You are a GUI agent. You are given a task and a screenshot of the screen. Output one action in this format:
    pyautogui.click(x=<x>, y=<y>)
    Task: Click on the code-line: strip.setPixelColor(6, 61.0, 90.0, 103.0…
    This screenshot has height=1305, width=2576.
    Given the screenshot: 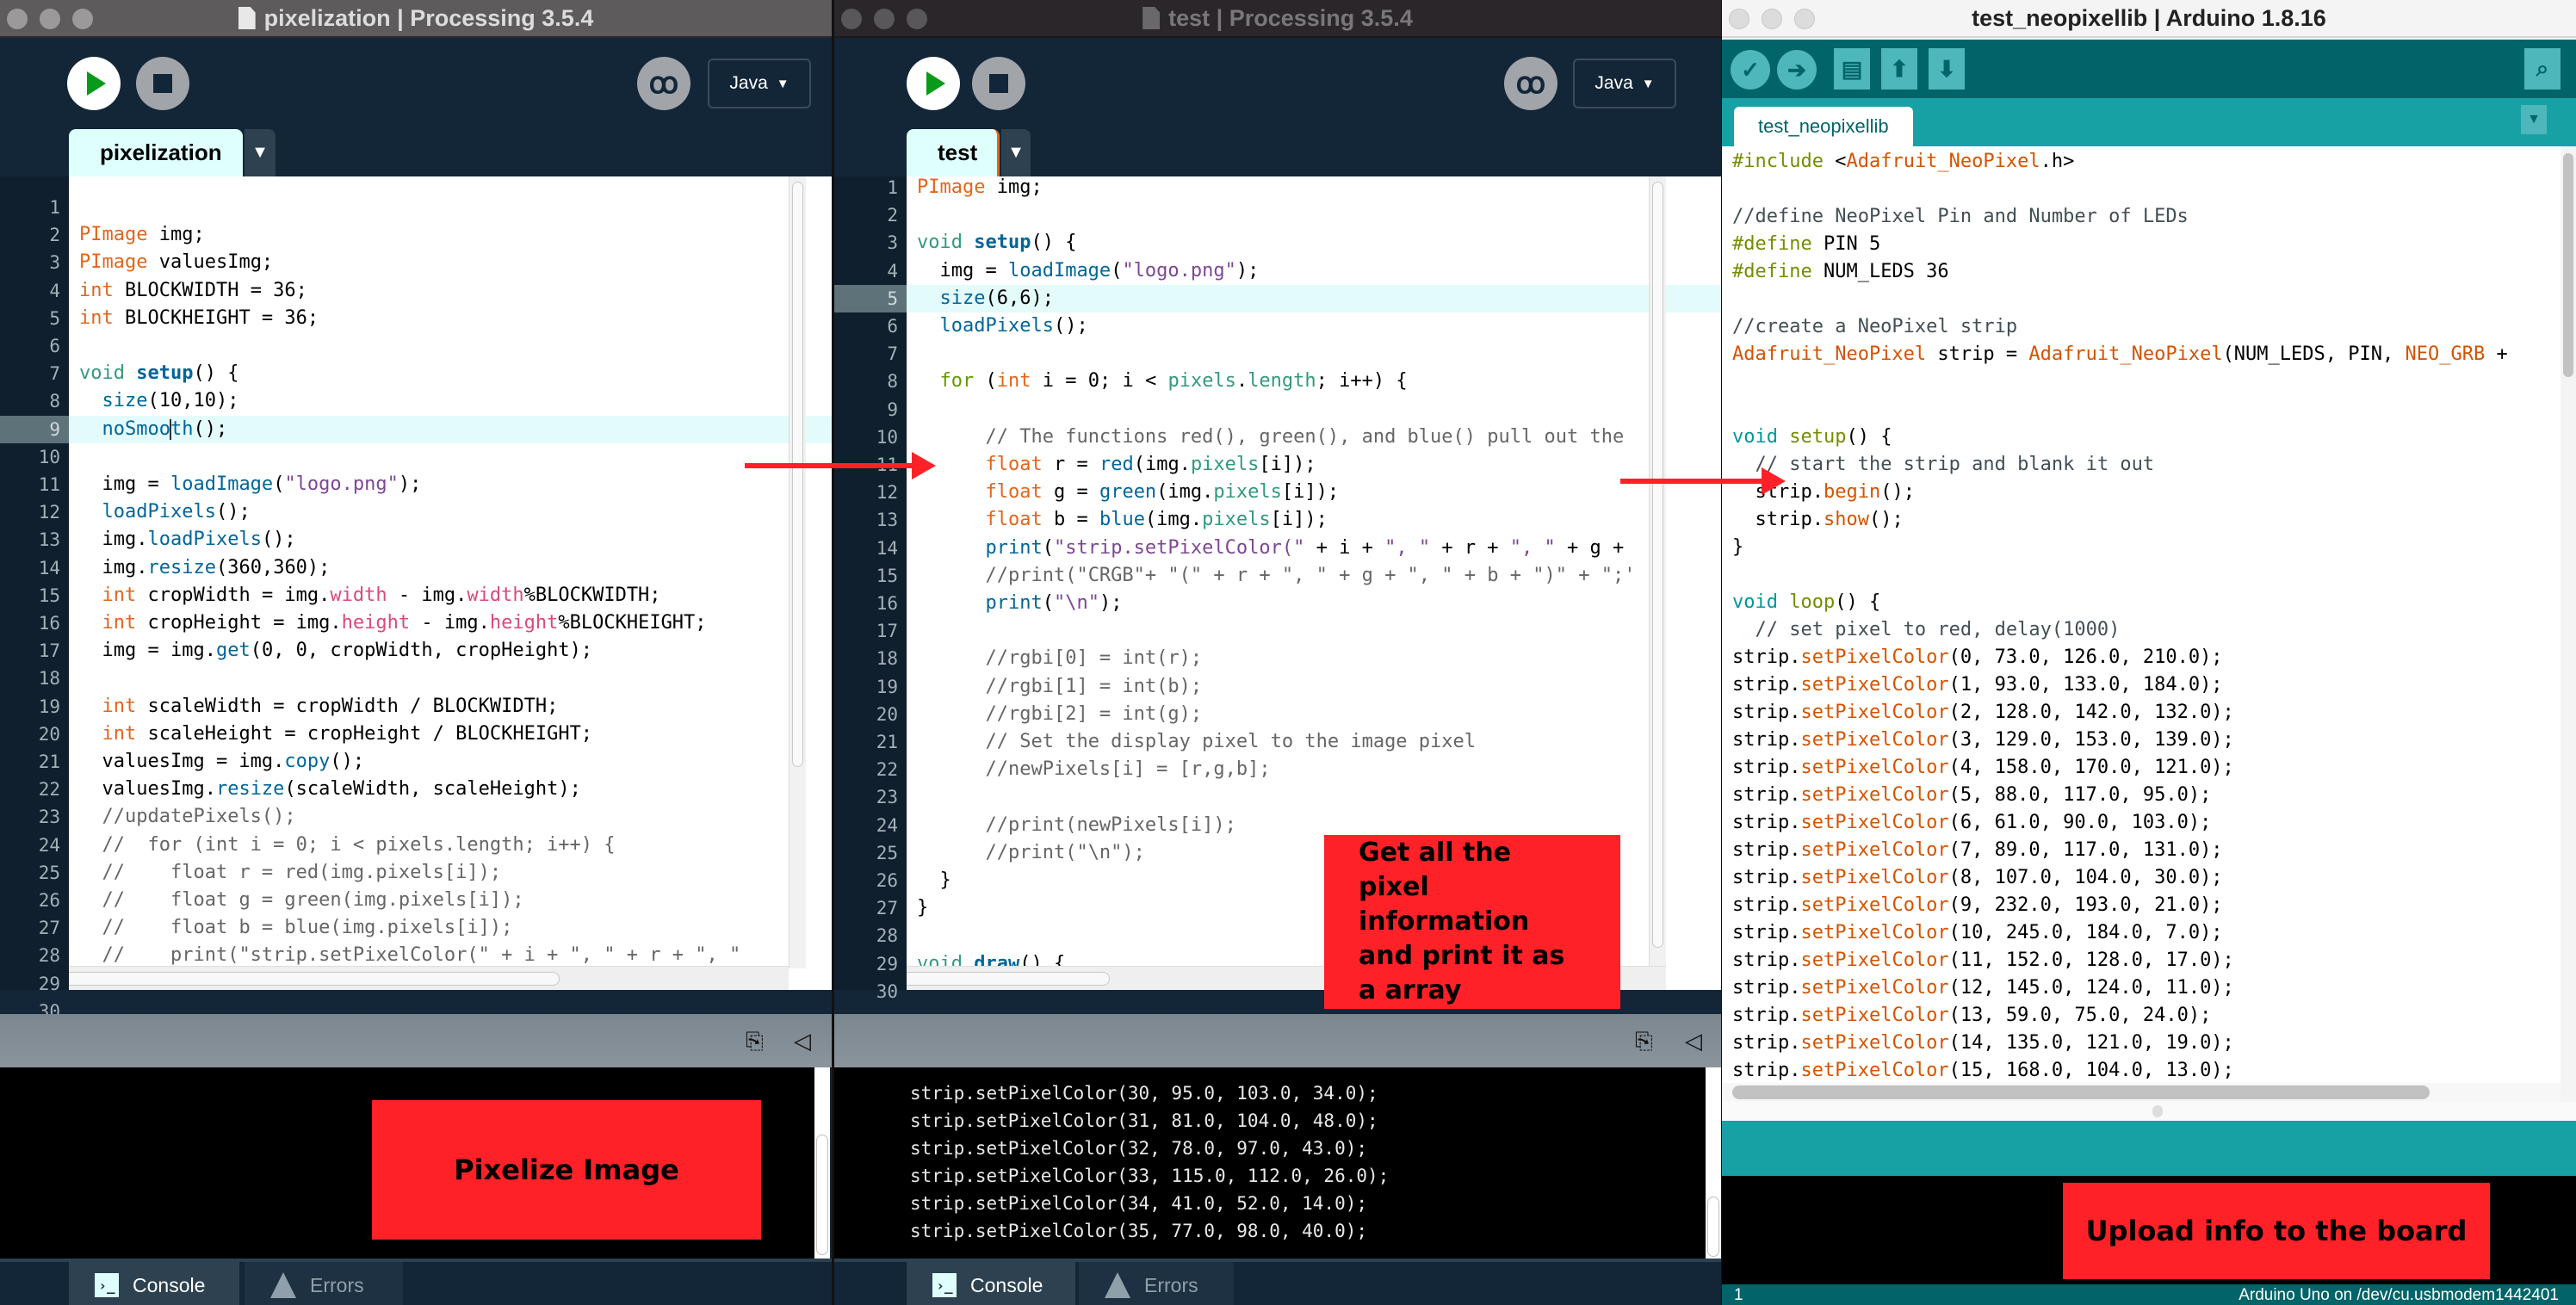 What is the action you would take?
    pyautogui.click(x=1971, y=823)
    